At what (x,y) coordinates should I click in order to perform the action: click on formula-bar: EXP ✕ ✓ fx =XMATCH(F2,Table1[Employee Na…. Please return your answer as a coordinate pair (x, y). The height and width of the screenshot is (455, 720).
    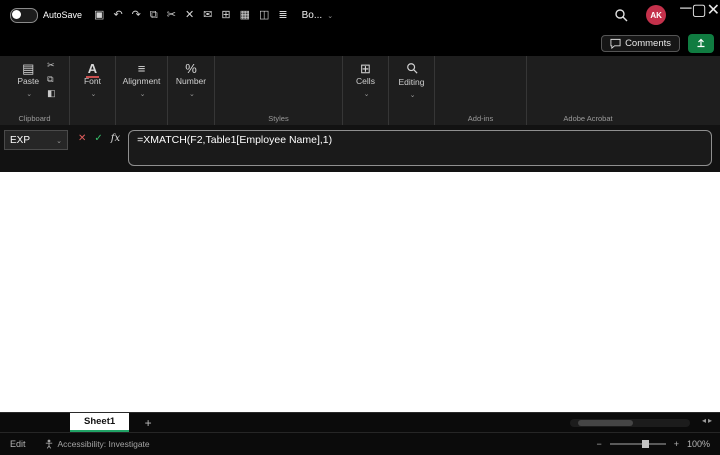
    Looking at the image, I should click on (360, 148).